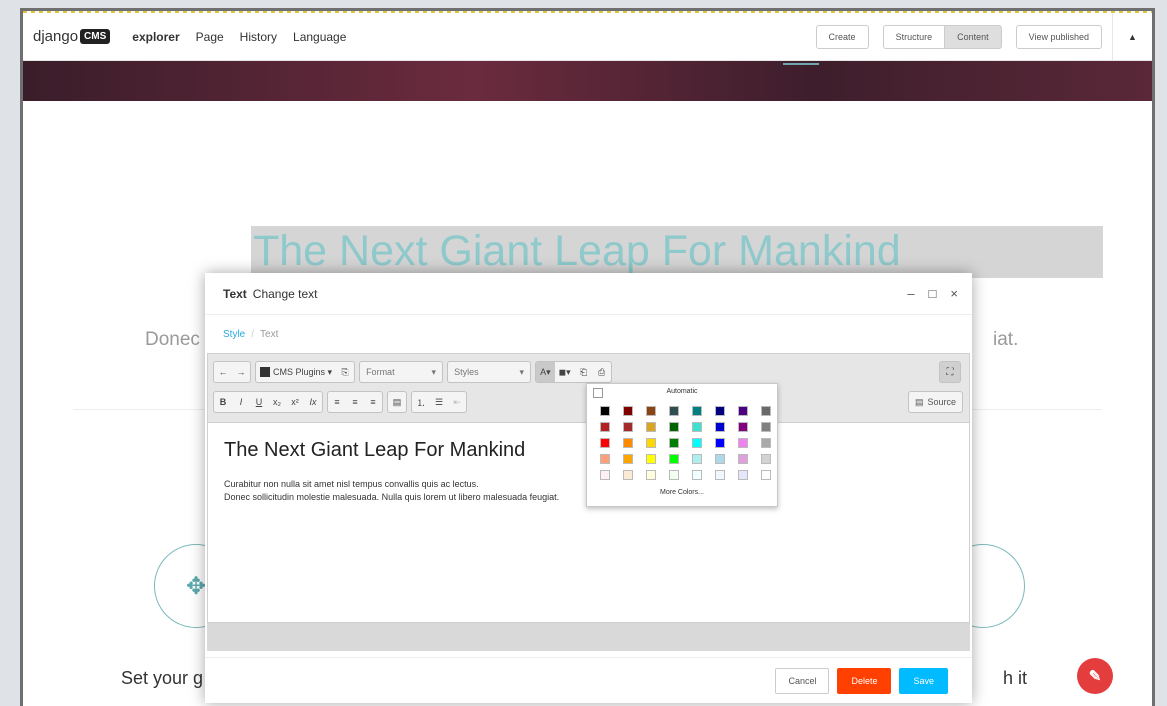 The image size is (1167, 706). What do you see at coordinates (950, 372) in the screenshot?
I see `fullscreen-icon: ⛶` at bounding box center [950, 372].